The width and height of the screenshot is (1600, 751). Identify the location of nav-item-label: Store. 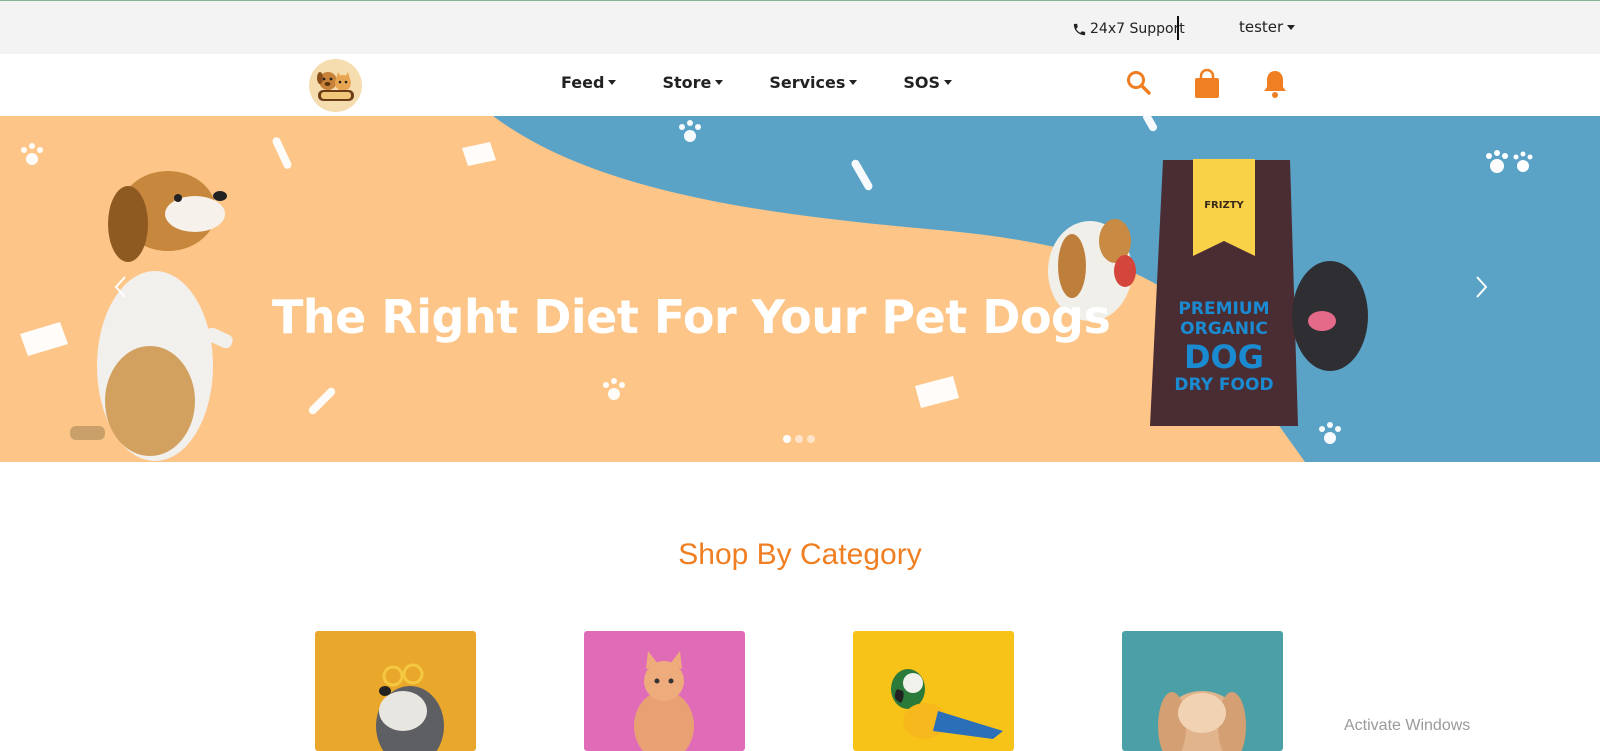
(687, 82).